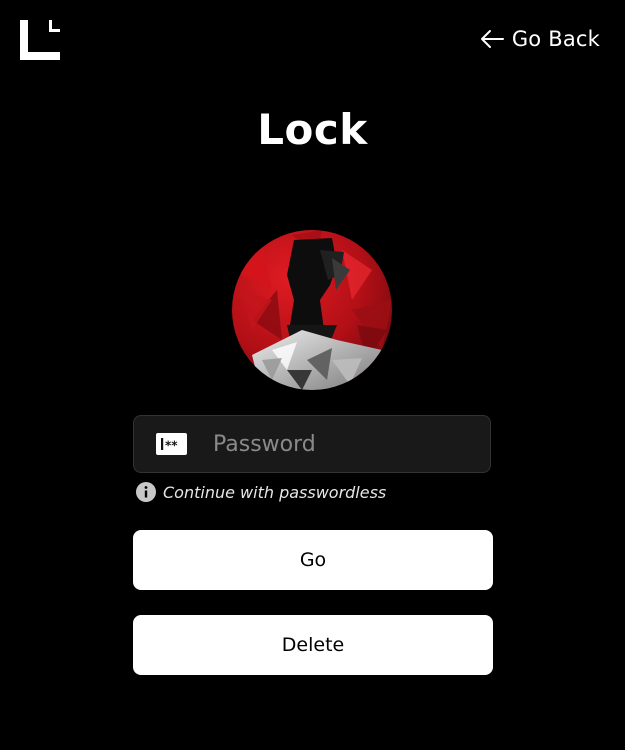 The width and height of the screenshot is (625, 750). I want to click on app-logo, so click(40, 40).